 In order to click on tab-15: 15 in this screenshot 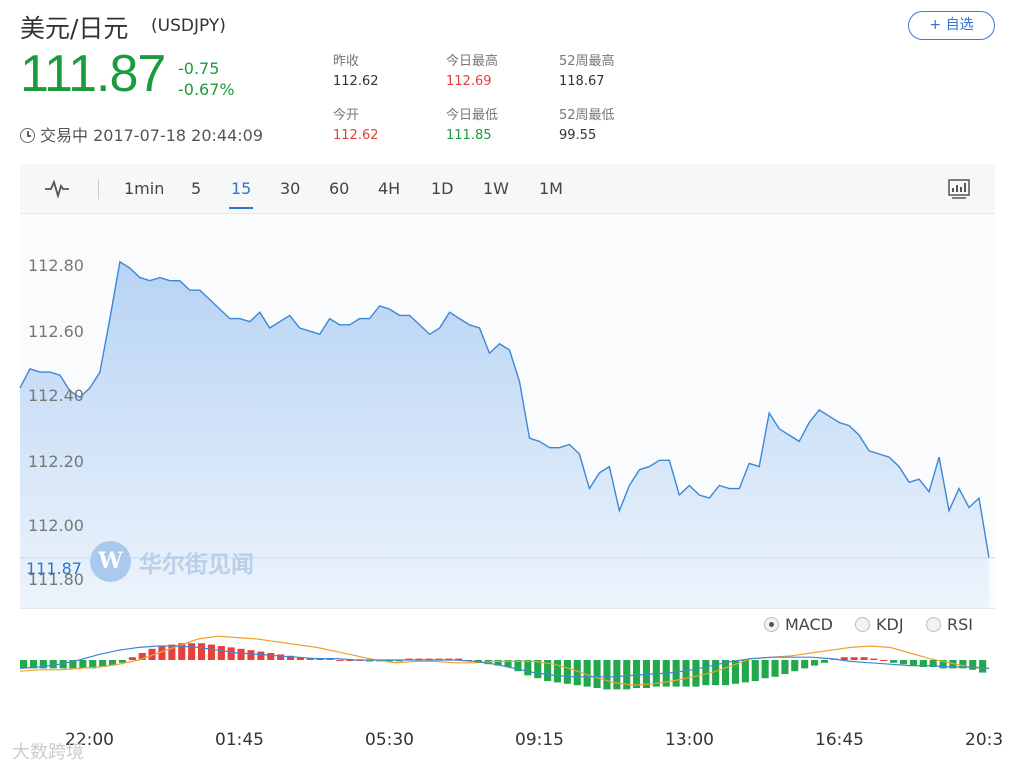, I will do `click(241, 194)`.